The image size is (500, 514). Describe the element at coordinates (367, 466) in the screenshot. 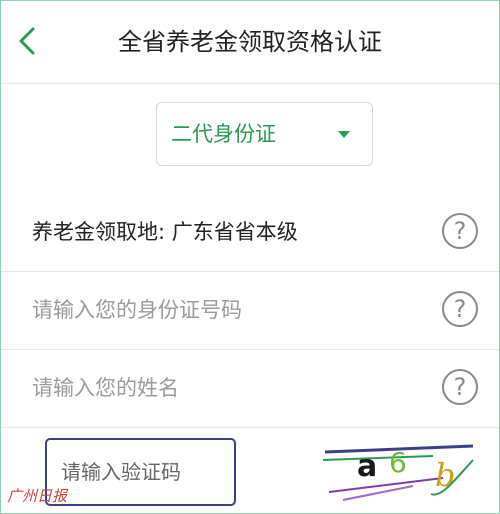

I see `svg-text: a` at that location.